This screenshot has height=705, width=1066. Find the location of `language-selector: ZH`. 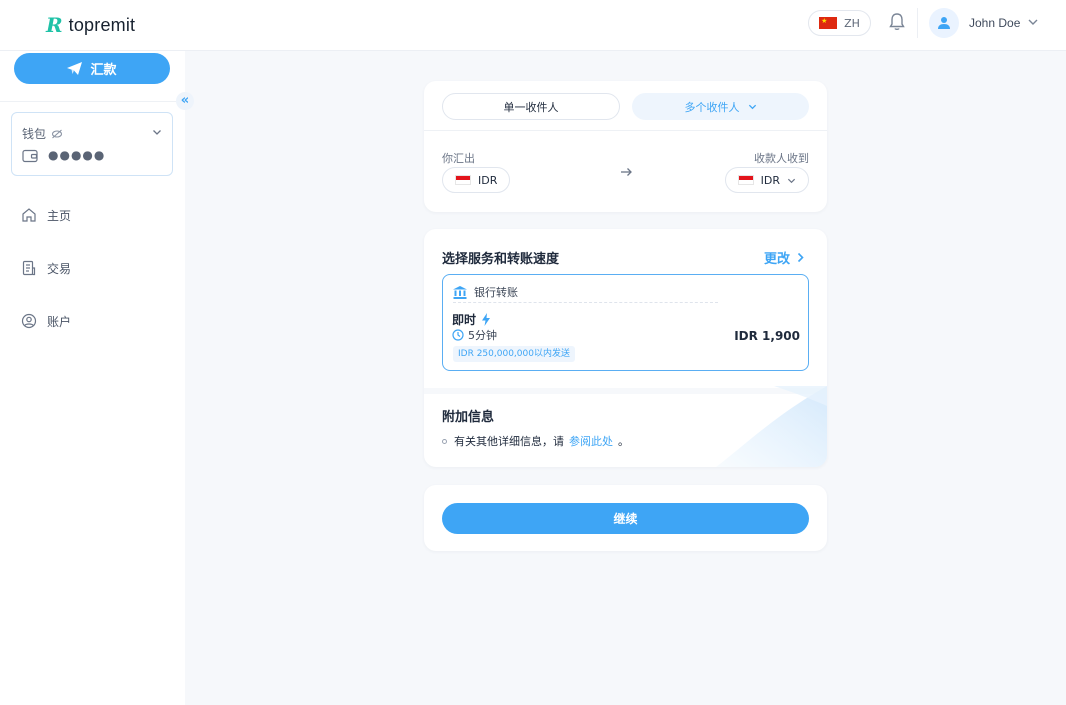

language-selector: ZH is located at coordinates (839, 23).